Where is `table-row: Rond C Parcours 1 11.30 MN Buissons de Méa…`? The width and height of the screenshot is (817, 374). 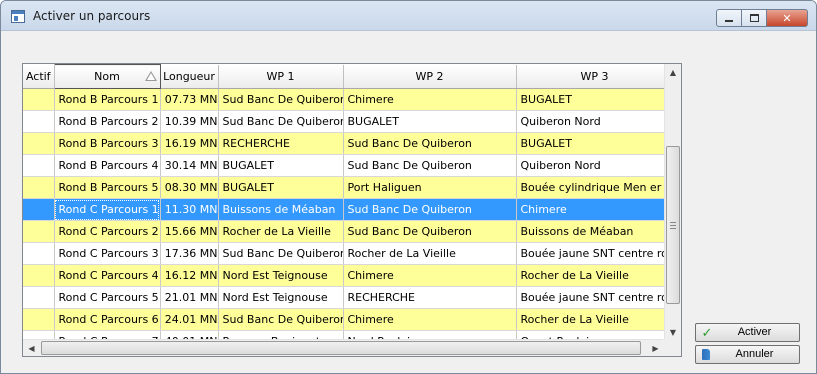 table-row: Rond C Parcours 1 11.30 MN Buissons de Méa… is located at coordinates (348, 209).